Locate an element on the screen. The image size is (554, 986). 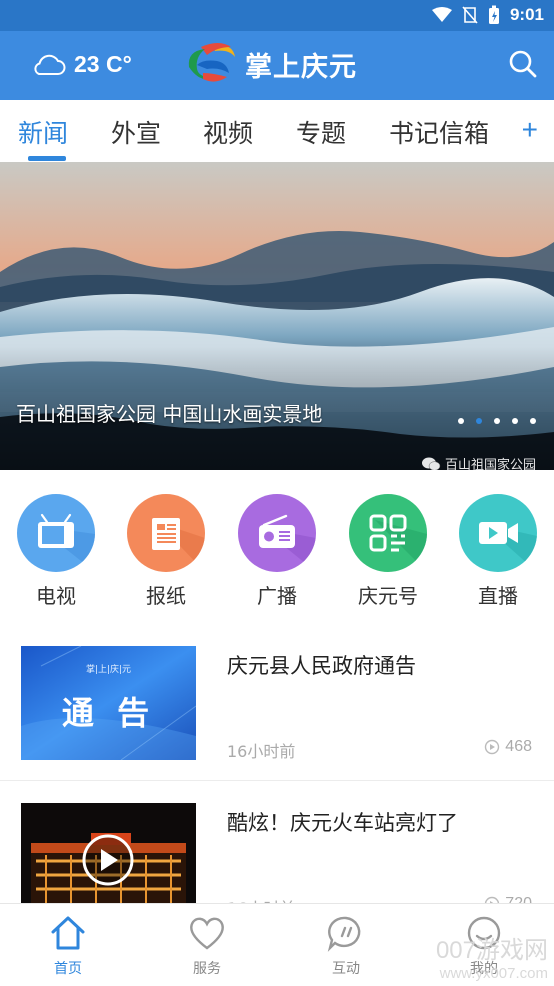
tab-topics: 专题 is located at coordinates (321, 132).